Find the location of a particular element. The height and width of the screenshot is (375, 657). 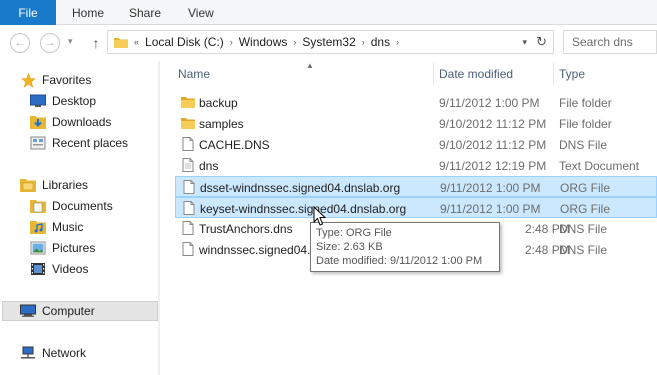

nav-favorites: Favorites is located at coordinates (55, 80).